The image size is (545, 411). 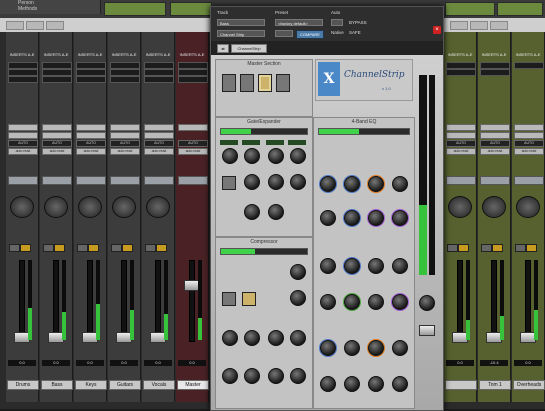 What do you see at coordinates (252, 182) in the screenshot?
I see `hold-knob` at bounding box center [252, 182].